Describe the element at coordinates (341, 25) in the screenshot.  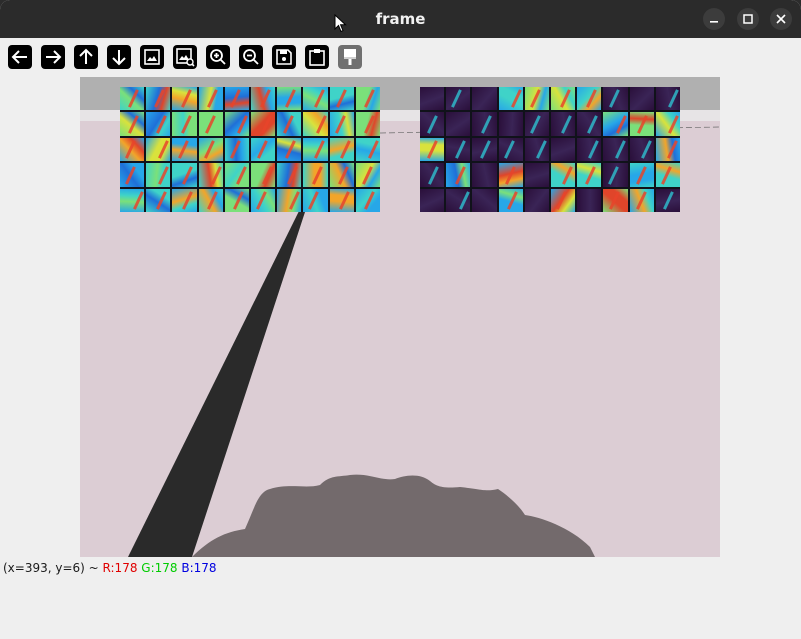
I see `mouse-cursor-icon` at that location.